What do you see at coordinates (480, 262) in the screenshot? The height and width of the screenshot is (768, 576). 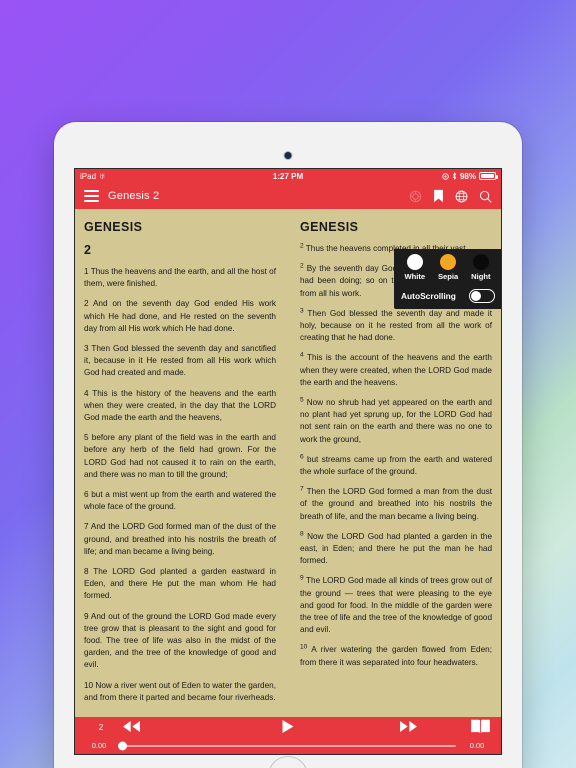 I see `night-swatch-icon` at bounding box center [480, 262].